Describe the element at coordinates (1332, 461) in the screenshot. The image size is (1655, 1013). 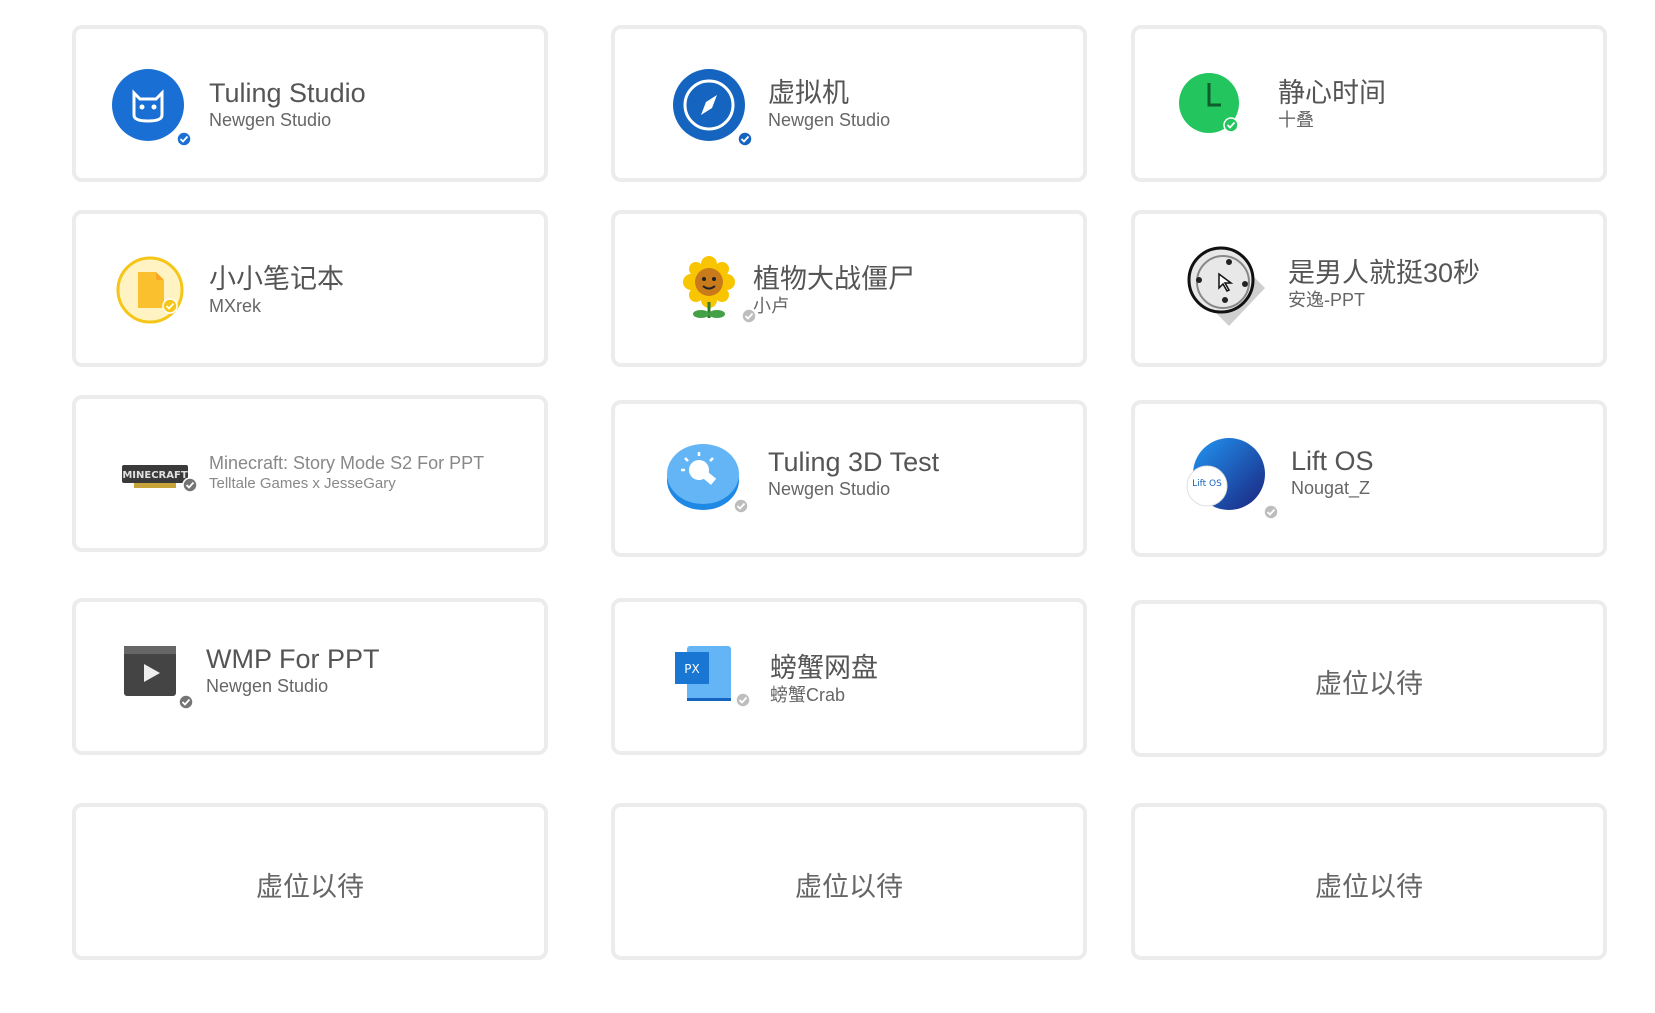
I see `app-title: Lift OS` at that location.